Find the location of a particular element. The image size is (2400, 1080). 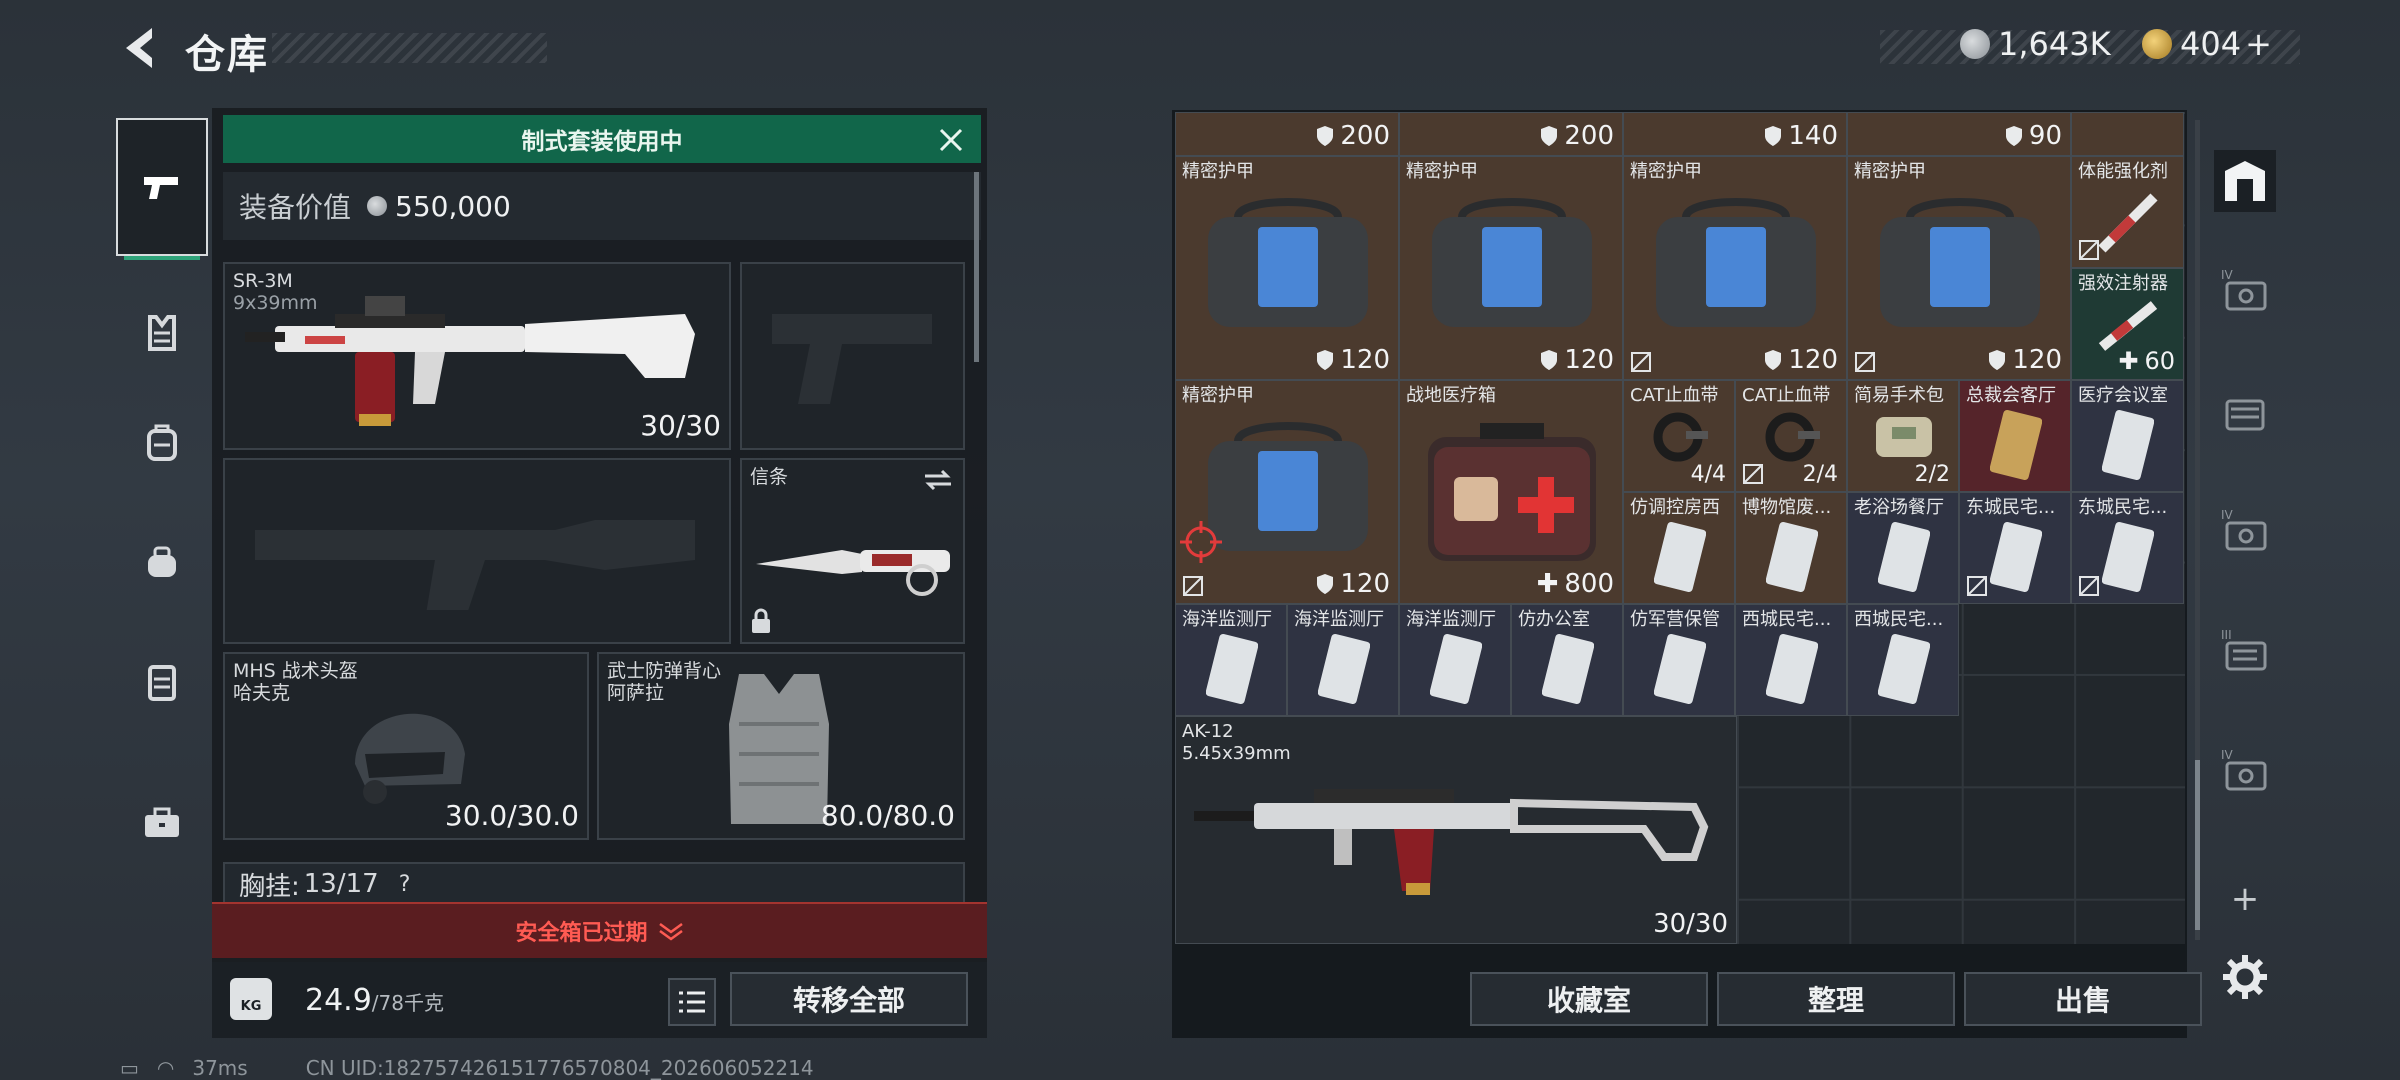

secondary-weapon-slot is located at coordinates (477, 551).